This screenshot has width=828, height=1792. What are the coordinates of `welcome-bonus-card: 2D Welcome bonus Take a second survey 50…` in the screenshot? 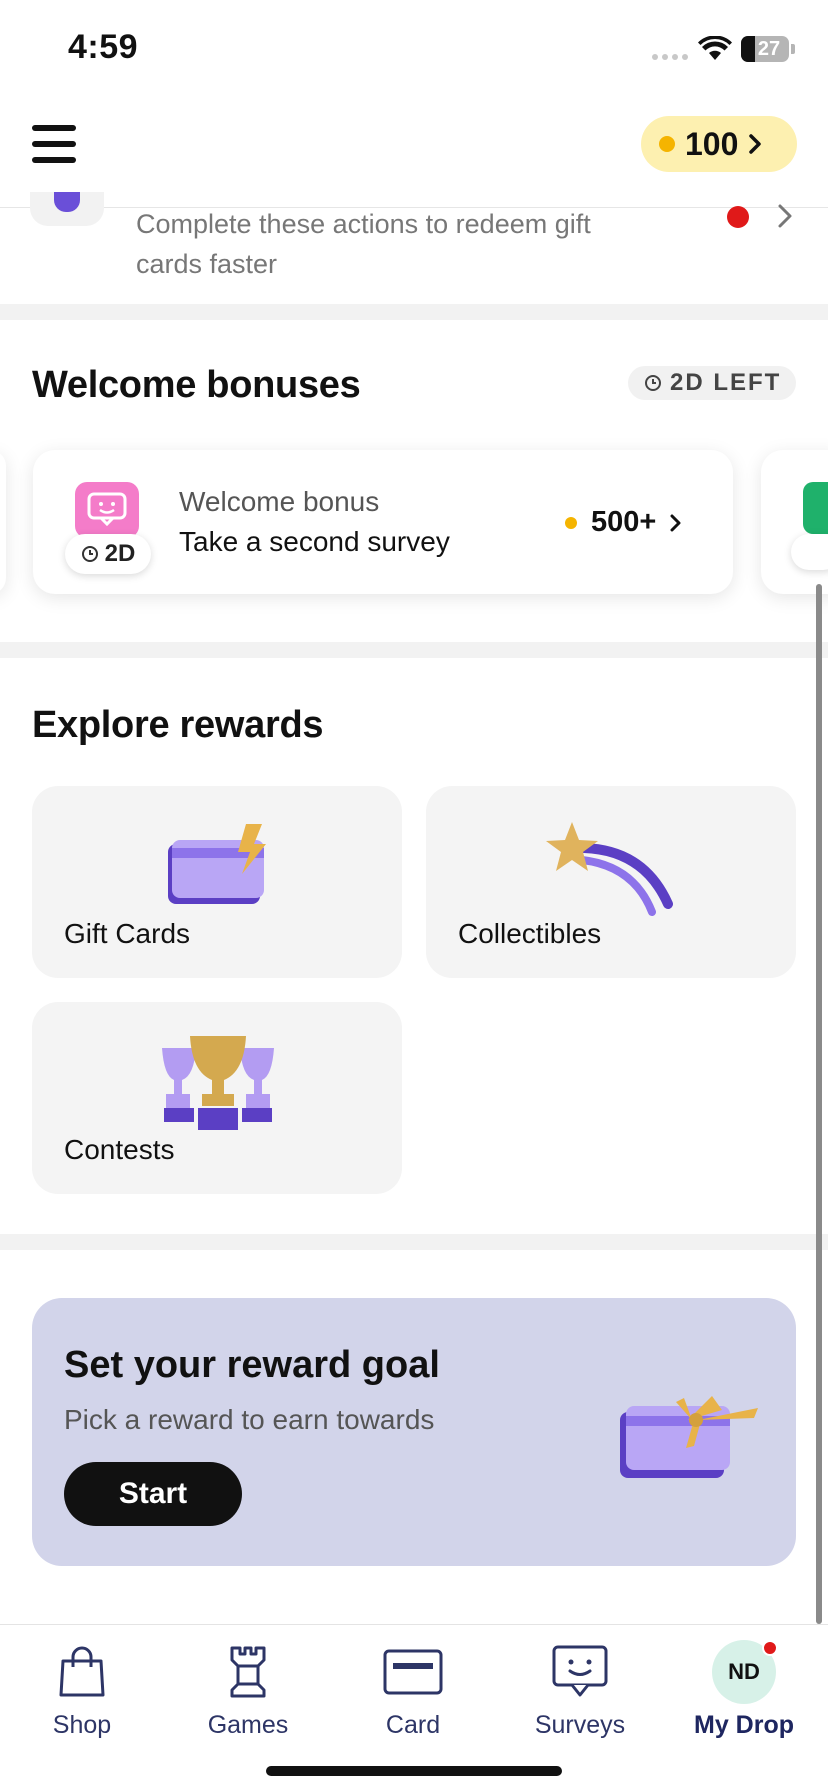 It's located at (383, 522).